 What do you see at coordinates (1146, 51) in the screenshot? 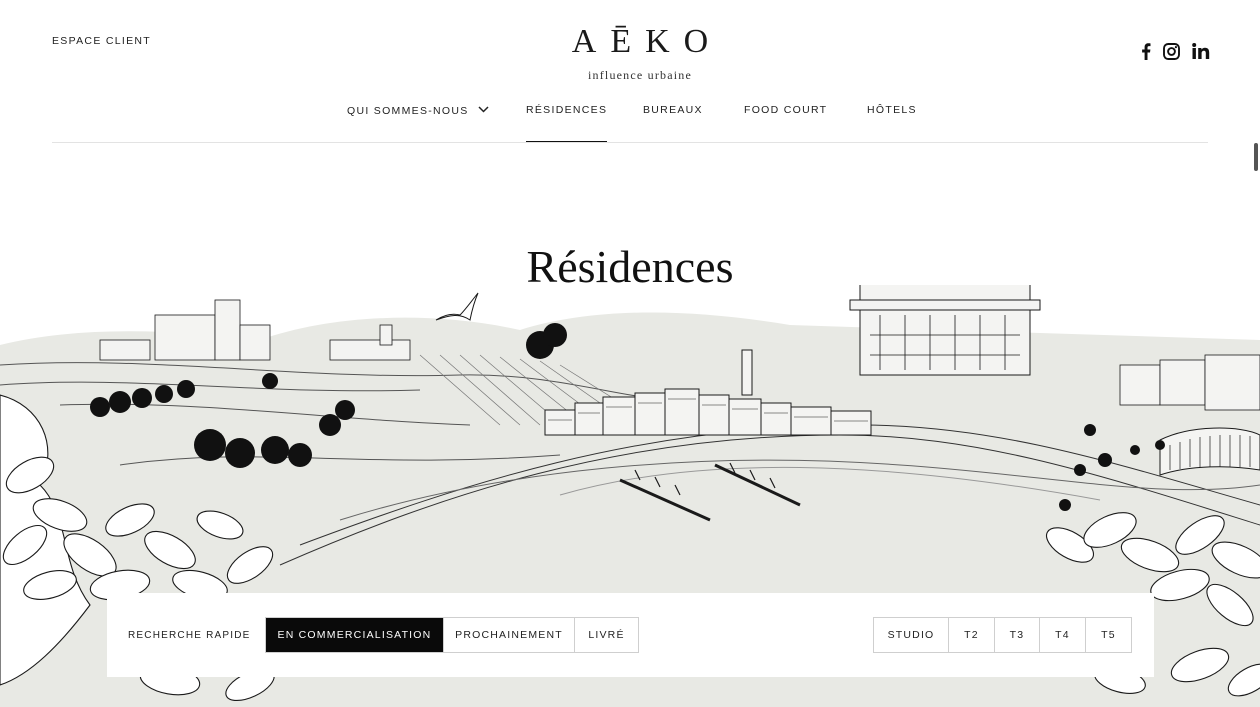
I see `facebook-icon` at bounding box center [1146, 51].